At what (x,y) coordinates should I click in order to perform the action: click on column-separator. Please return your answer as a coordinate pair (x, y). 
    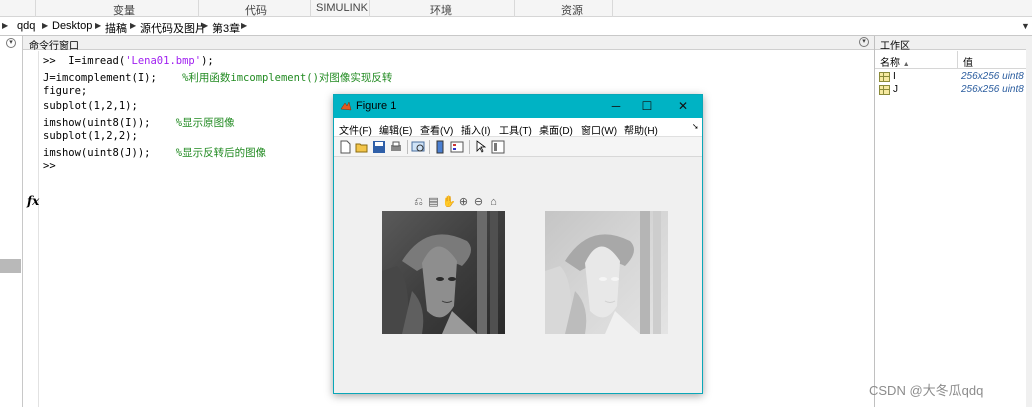
    Looking at the image, I should click on (957, 60).